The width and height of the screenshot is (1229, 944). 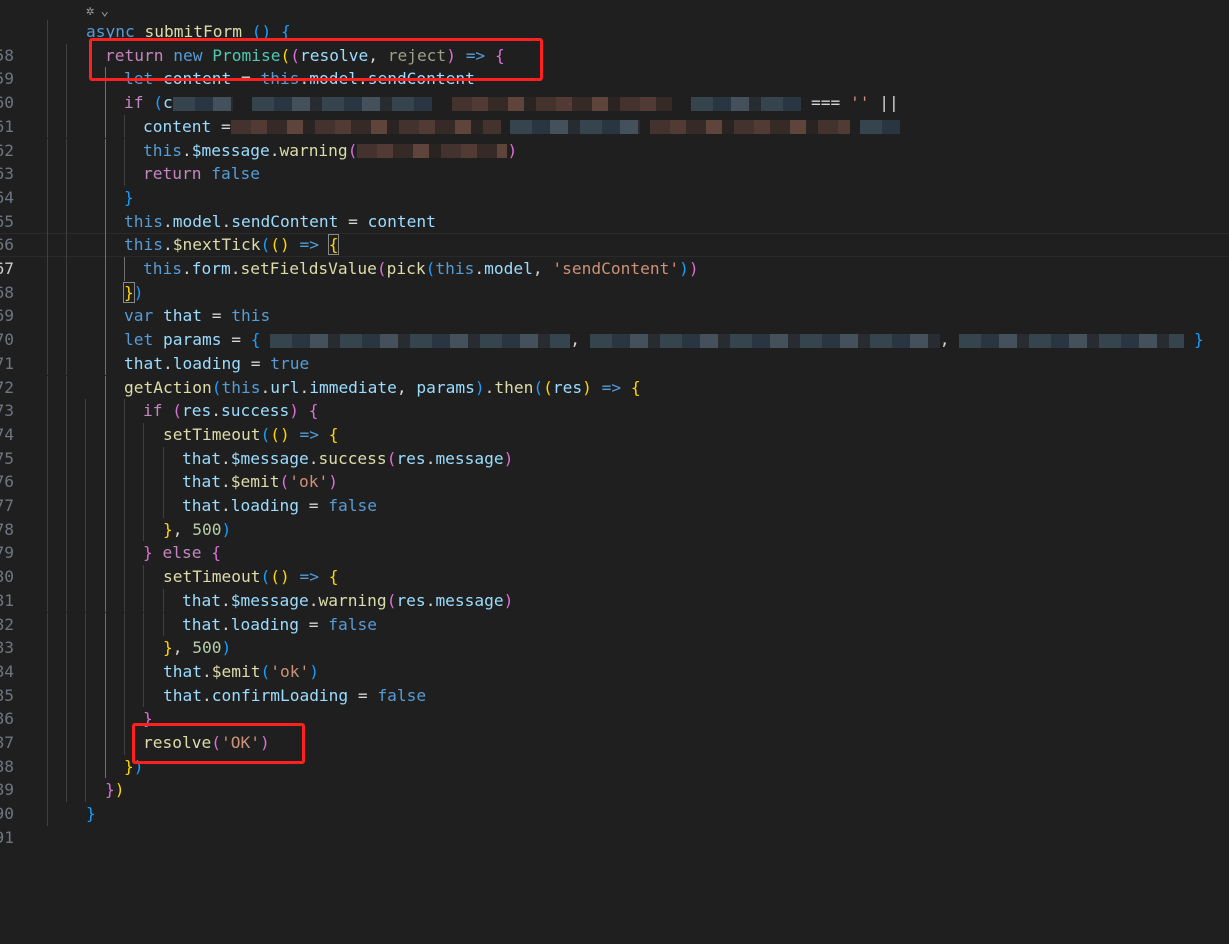 What do you see at coordinates (614, 800) in the screenshot?
I see `code-line: 90 })` at bounding box center [614, 800].